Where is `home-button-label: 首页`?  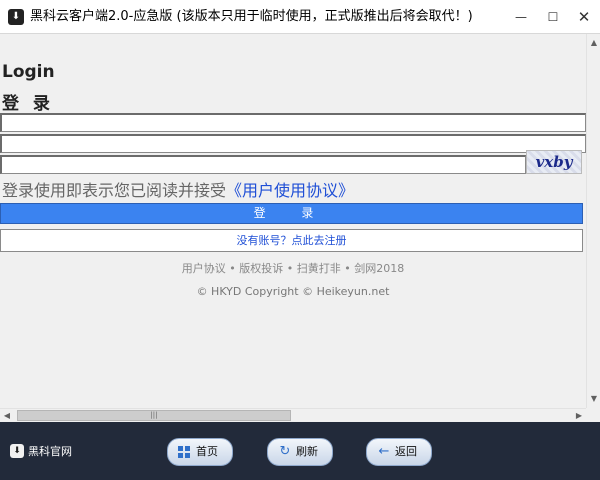 home-button-label: 首页 is located at coordinates (207, 451).